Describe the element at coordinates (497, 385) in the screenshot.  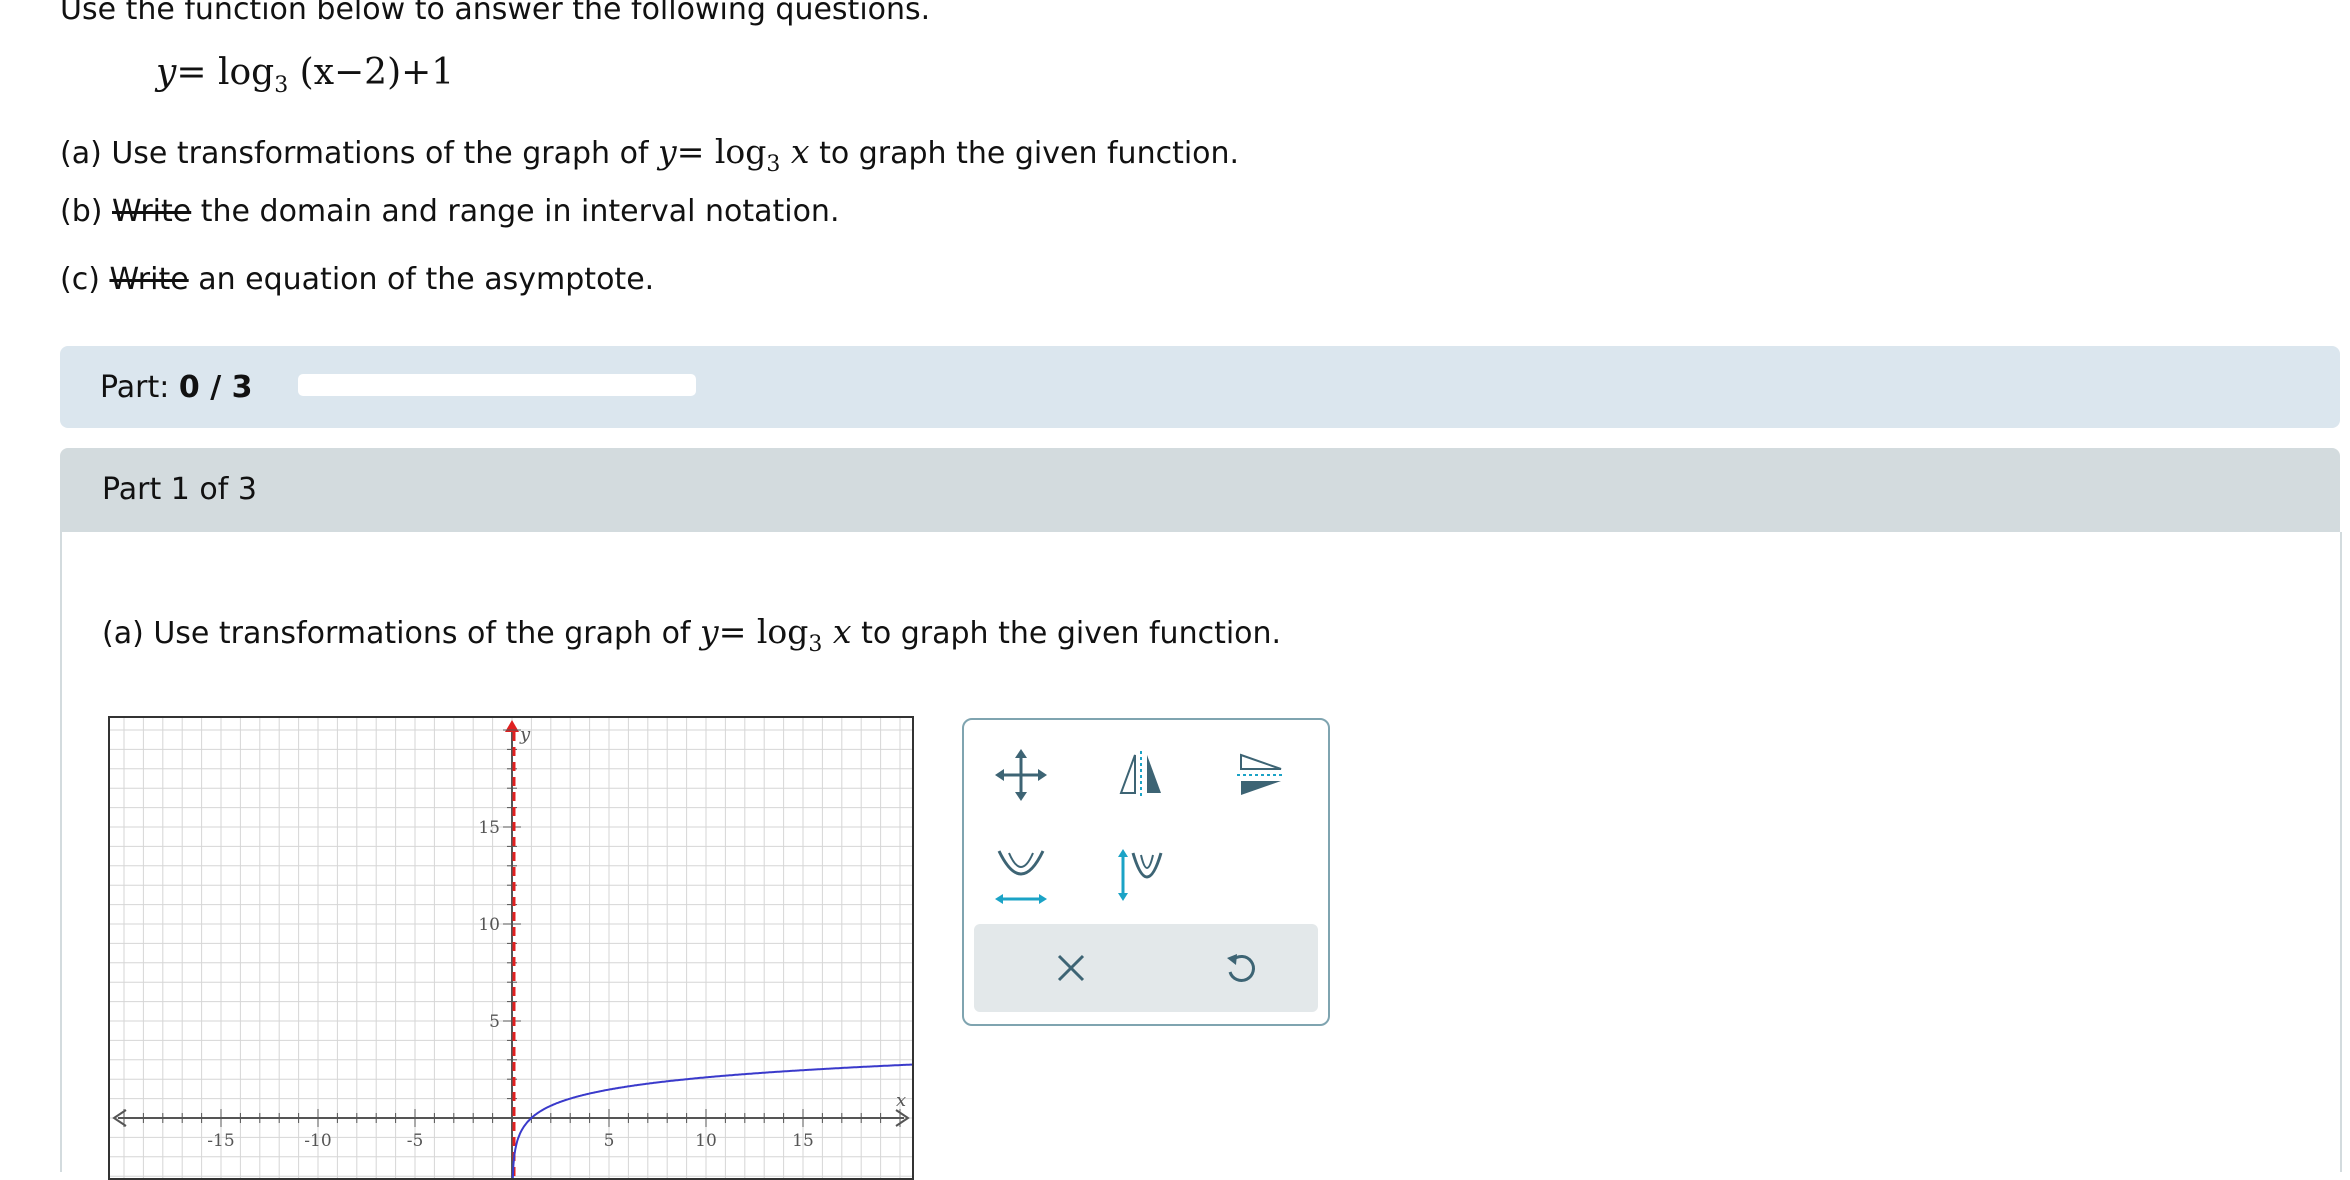
I see `progress-bar` at that location.